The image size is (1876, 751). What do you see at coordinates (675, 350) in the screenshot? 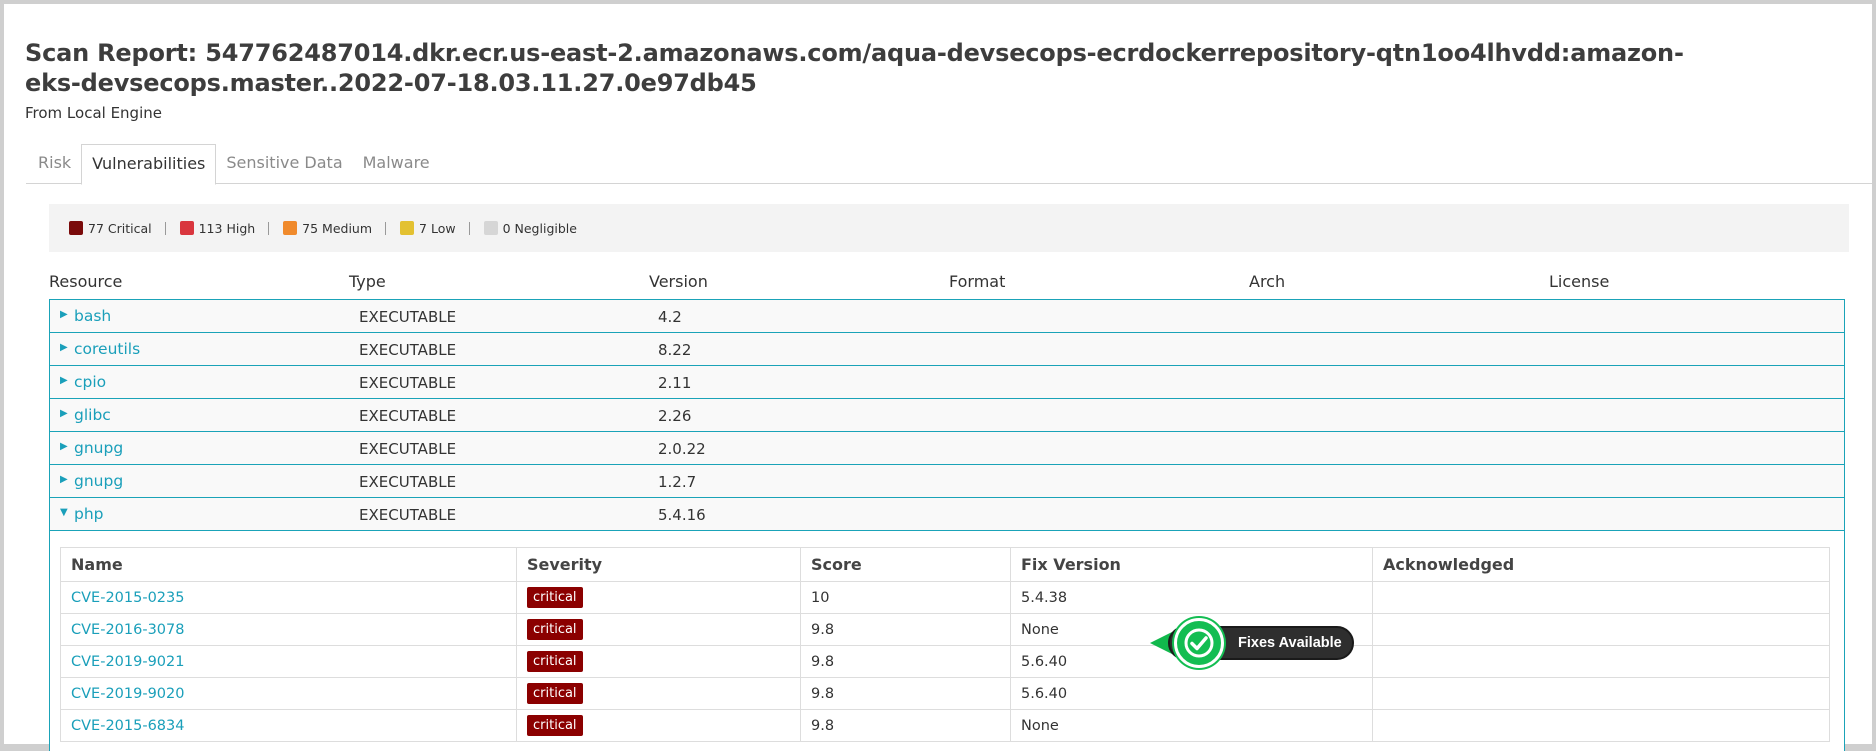
I see `package-version: 8.22` at bounding box center [675, 350].